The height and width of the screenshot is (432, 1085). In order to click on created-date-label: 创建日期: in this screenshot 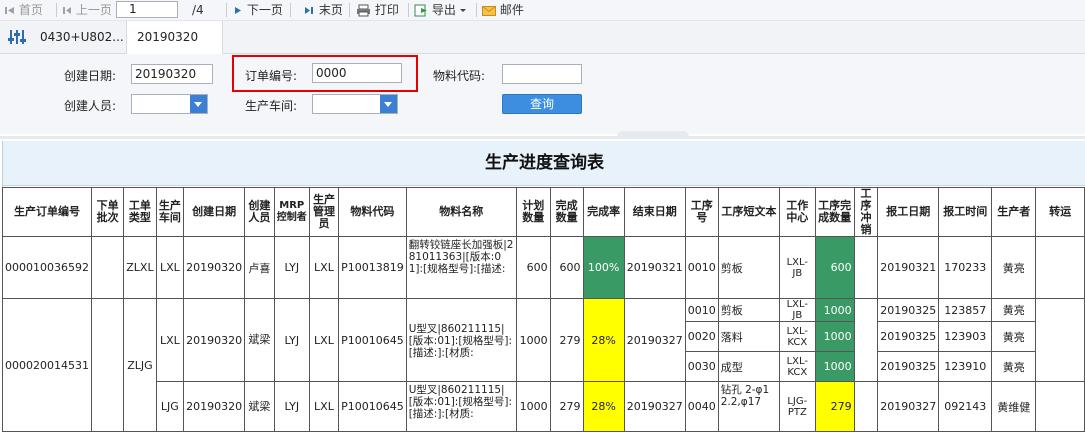, I will do `click(90, 76)`.